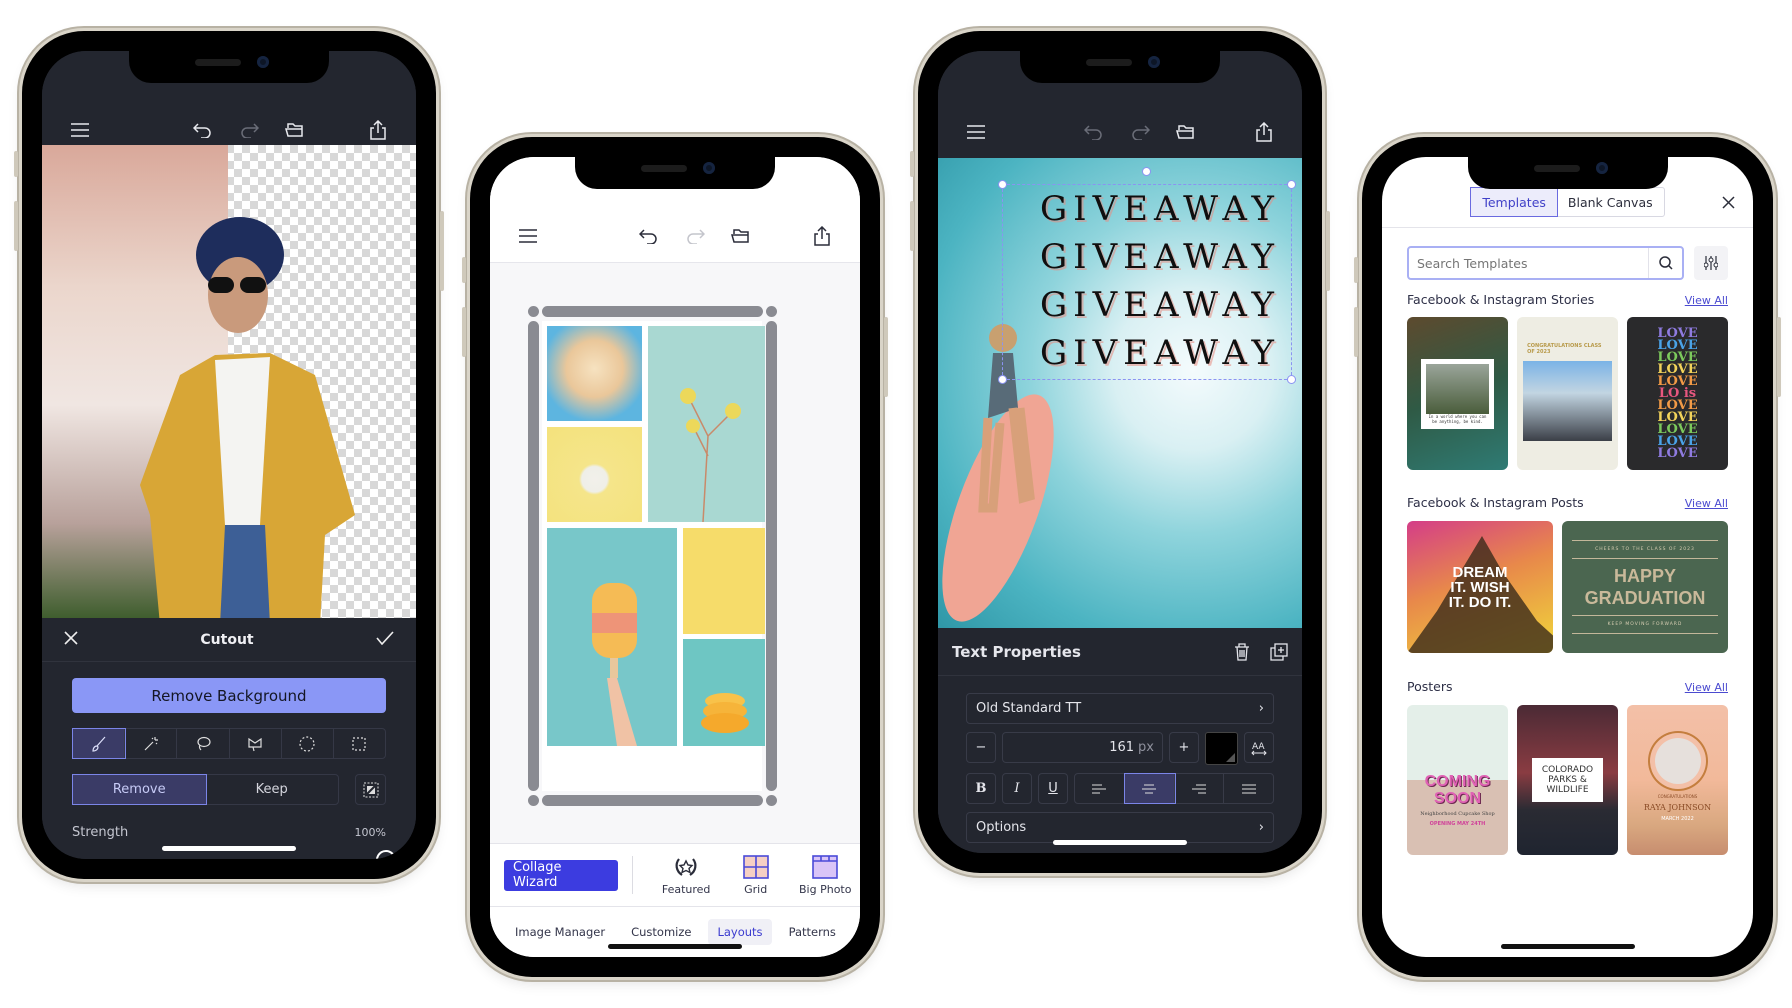  What do you see at coordinates (370, 789) in the screenshot?
I see `invert-selection-button` at bounding box center [370, 789].